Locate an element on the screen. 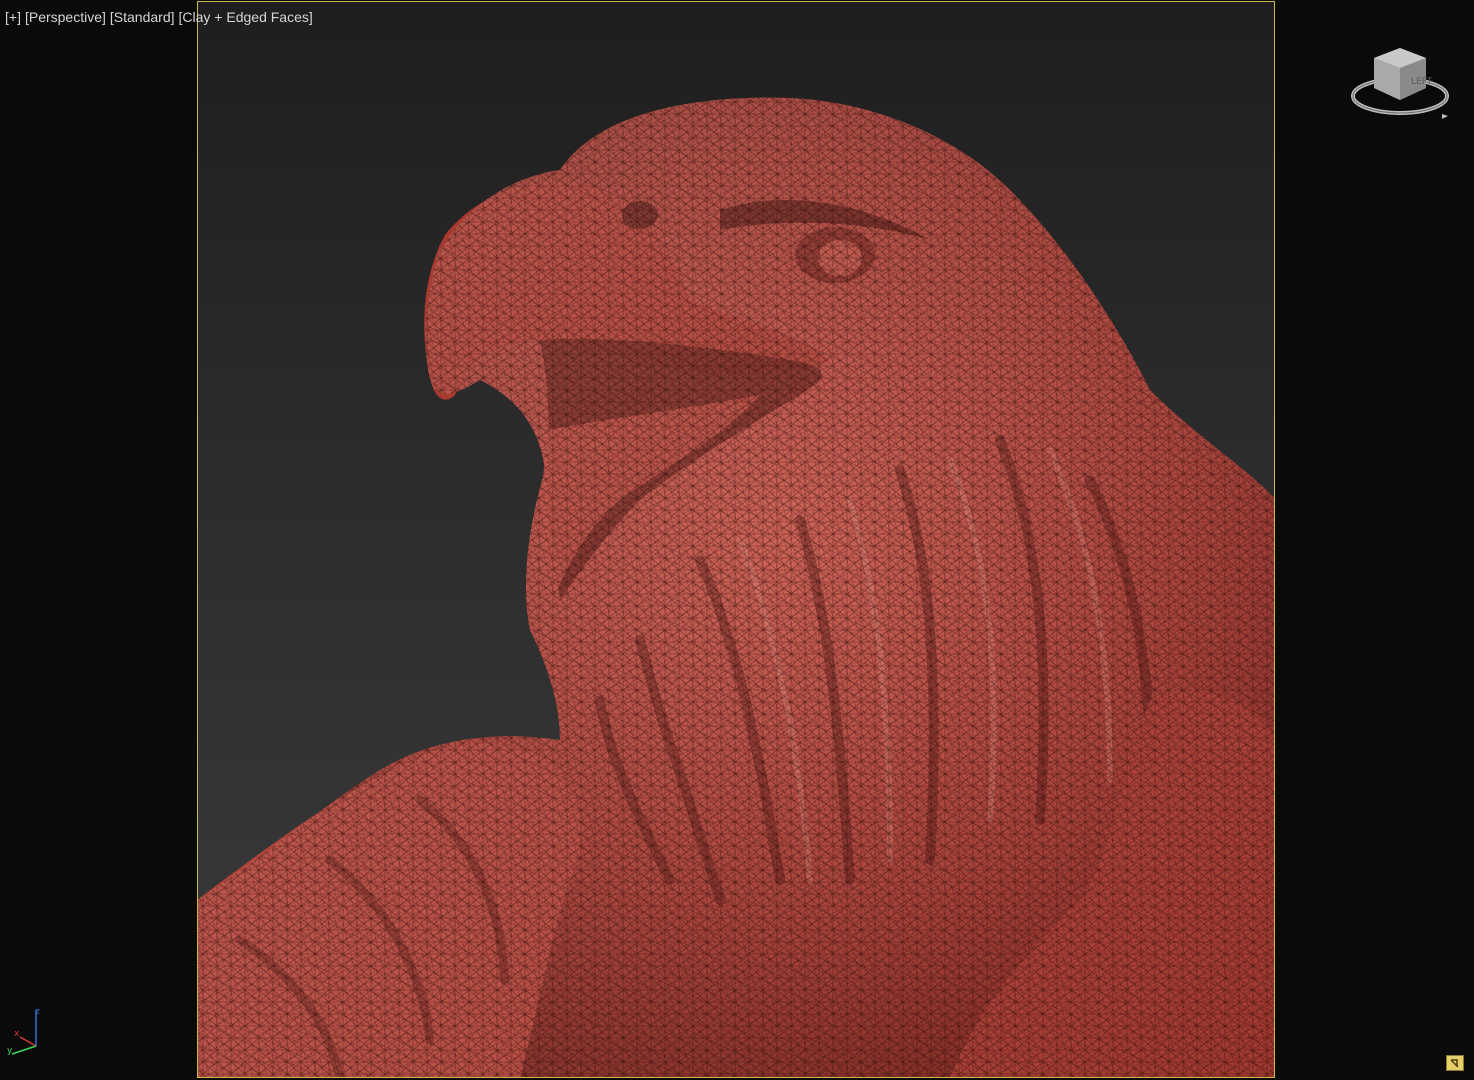 The width and height of the screenshot is (1474, 1080). maximize-toggle-button is located at coordinates (1455, 1063).